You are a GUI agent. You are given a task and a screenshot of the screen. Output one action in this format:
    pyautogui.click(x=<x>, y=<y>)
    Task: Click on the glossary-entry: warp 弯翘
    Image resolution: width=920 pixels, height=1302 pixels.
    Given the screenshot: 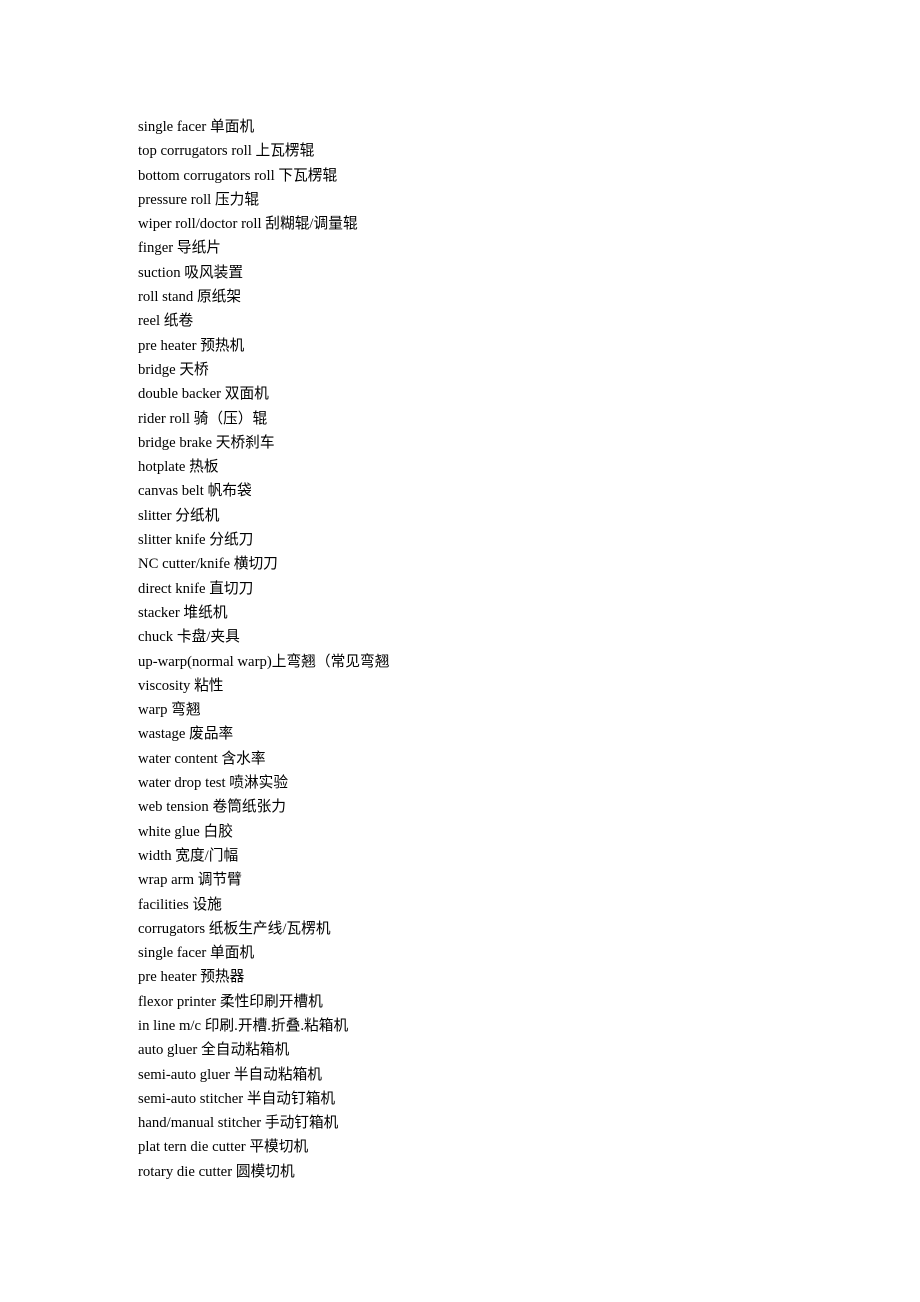 What is the action you would take?
    pyautogui.click(x=169, y=710)
    